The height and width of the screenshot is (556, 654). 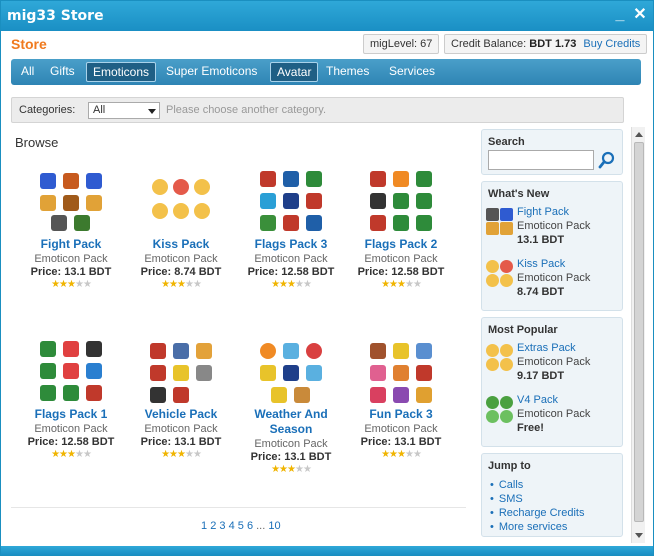 What do you see at coordinates (412, 72) in the screenshot?
I see `tab-services: Services` at bounding box center [412, 72].